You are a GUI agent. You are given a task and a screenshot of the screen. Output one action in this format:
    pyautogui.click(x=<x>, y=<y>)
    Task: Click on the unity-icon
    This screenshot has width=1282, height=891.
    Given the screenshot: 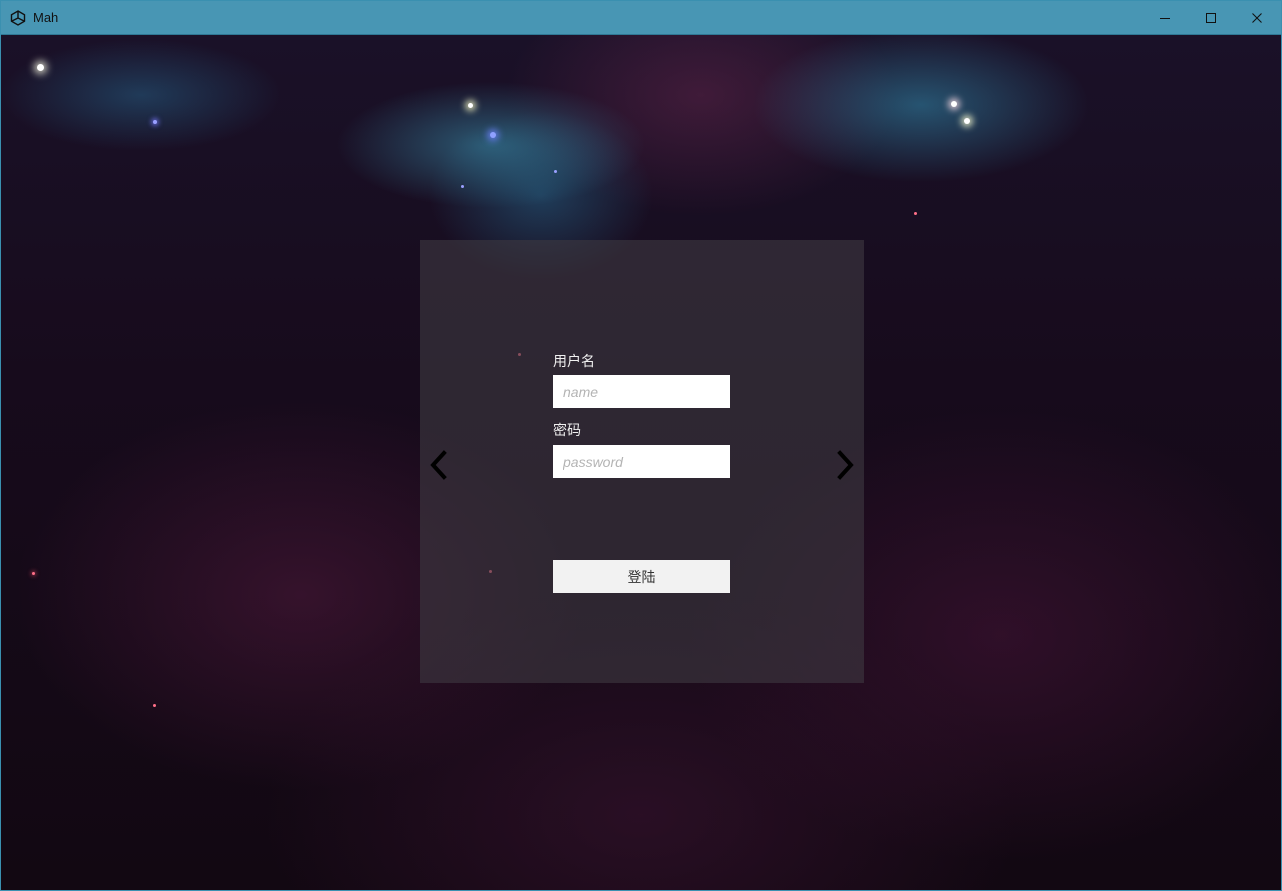 What is the action you would take?
    pyautogui.click(x=18, y=18)
    